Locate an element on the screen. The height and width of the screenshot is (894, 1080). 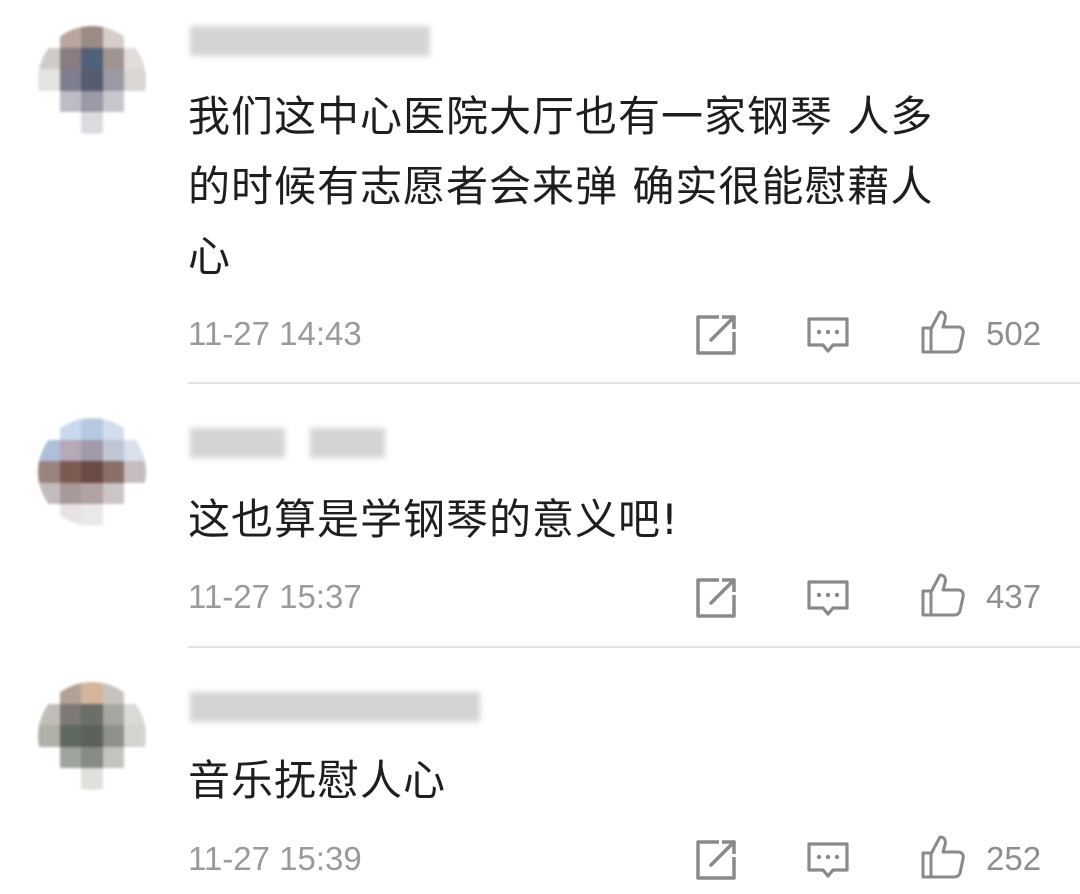
comment-bubble-icon is located at coordinates (828, 860).